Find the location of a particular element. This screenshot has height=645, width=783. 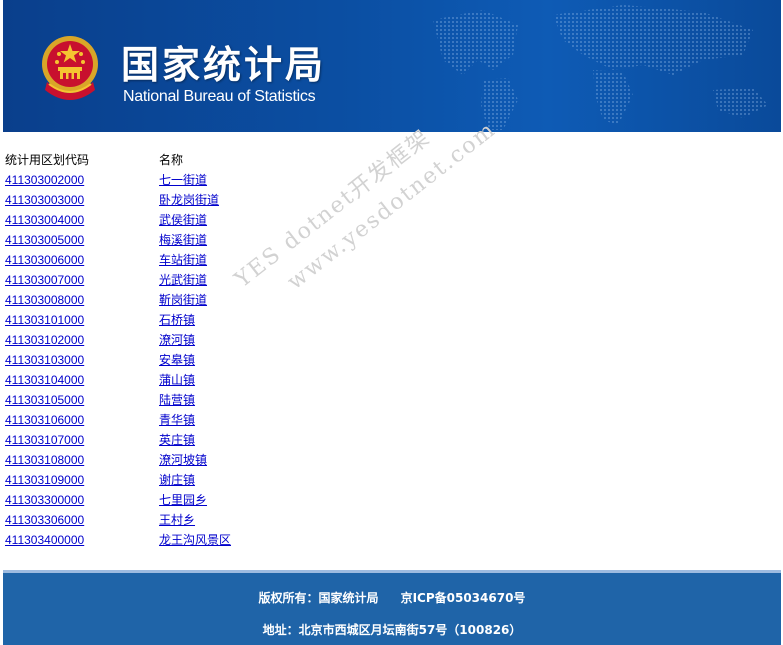

footer-address: 地址：北京市西城区月坛南街57号（100826） is located at coordinates (392, 630).